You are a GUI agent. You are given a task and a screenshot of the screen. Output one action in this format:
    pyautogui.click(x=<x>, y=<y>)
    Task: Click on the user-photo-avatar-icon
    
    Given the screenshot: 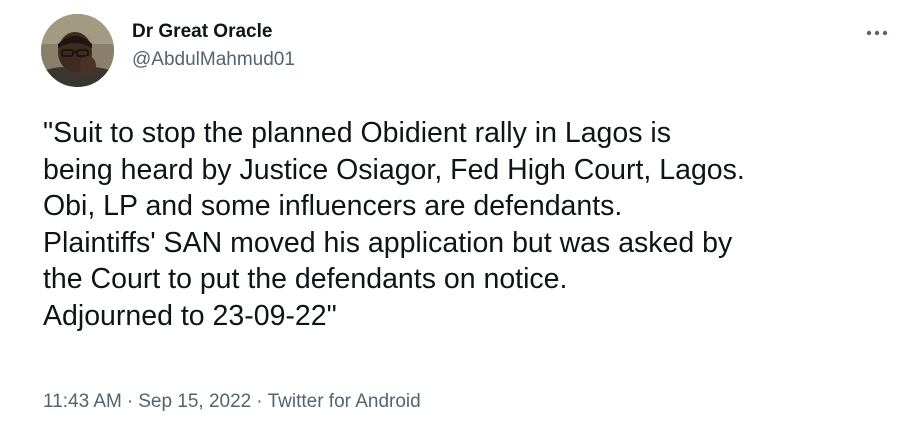 What is the action you would take?
    pyautogui.click(x=77, y=50)
    